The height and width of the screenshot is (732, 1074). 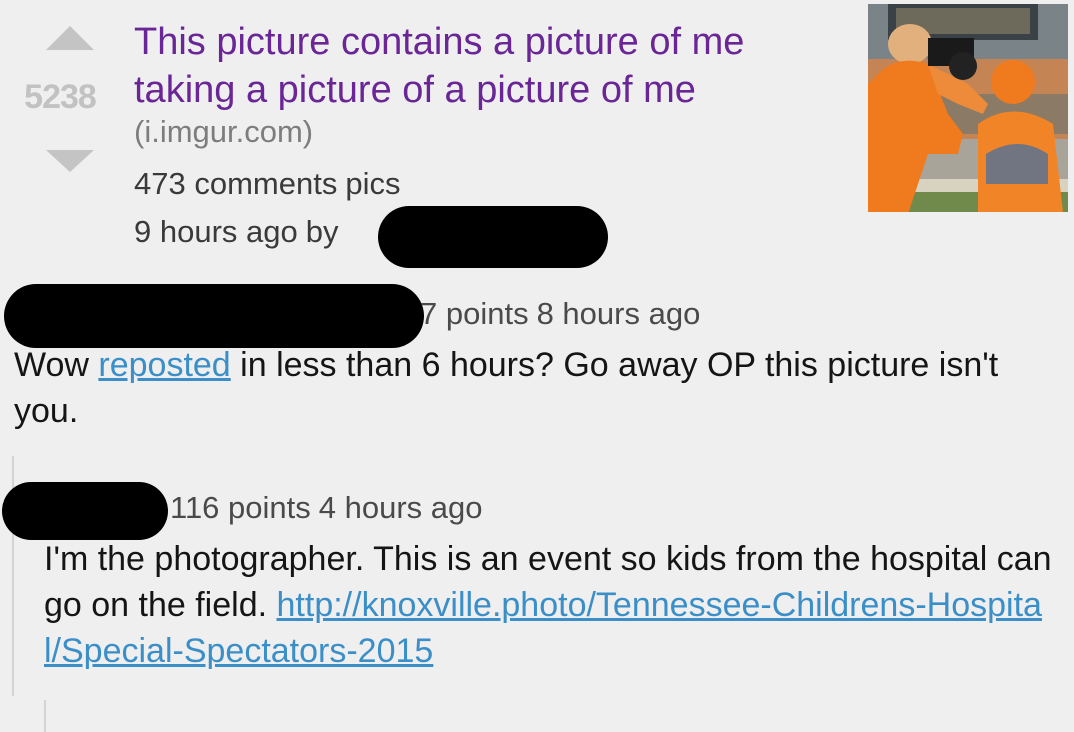 I want to click on subreddit-link: pics, so click(x=372, y=183).